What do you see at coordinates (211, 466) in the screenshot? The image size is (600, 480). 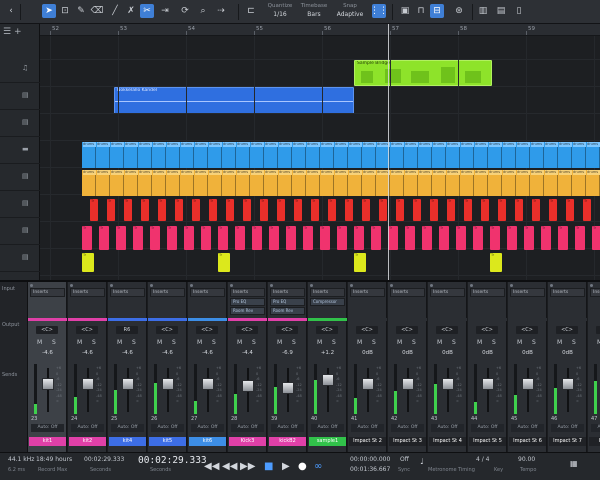 I see `rewind-start-icon: ◀◀` at bounding box center [211, 466].